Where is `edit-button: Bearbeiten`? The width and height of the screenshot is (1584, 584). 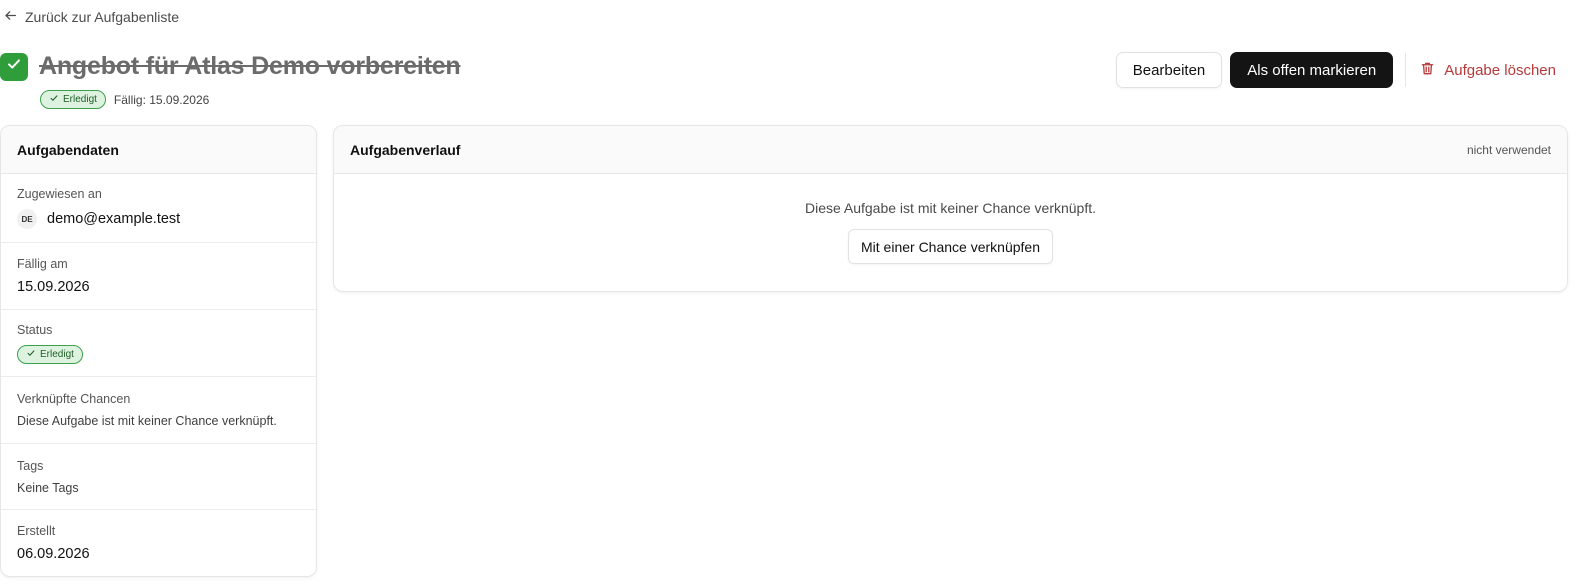 edit-button: Bearbeiten is located at coordinates (1169, 70).